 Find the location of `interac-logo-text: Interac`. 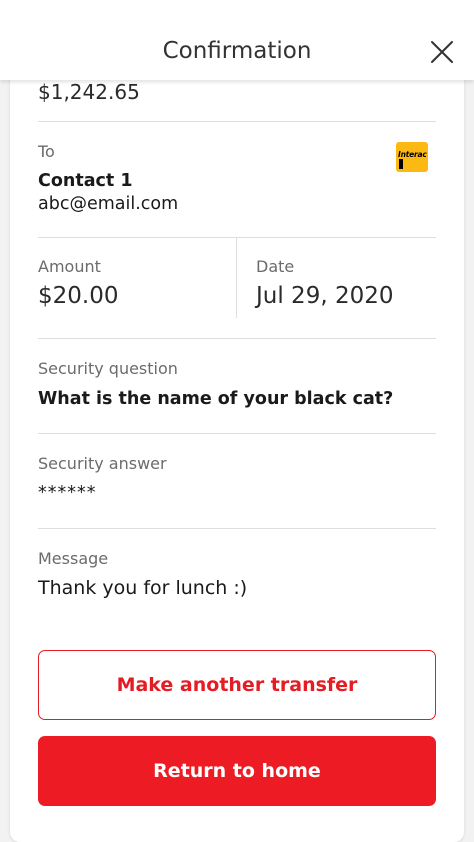

interac-logo-text: Interac is located at coordinates (412, 154).